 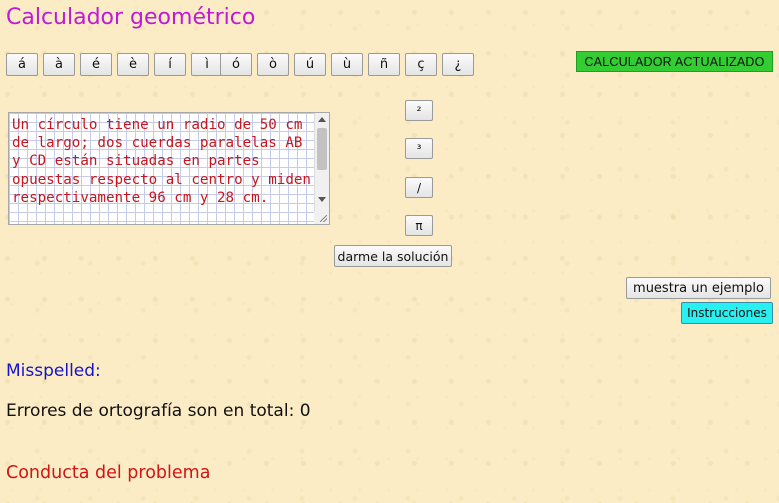 I want to click on accent-key-u-grave: ù, so click(x=347, y=64).